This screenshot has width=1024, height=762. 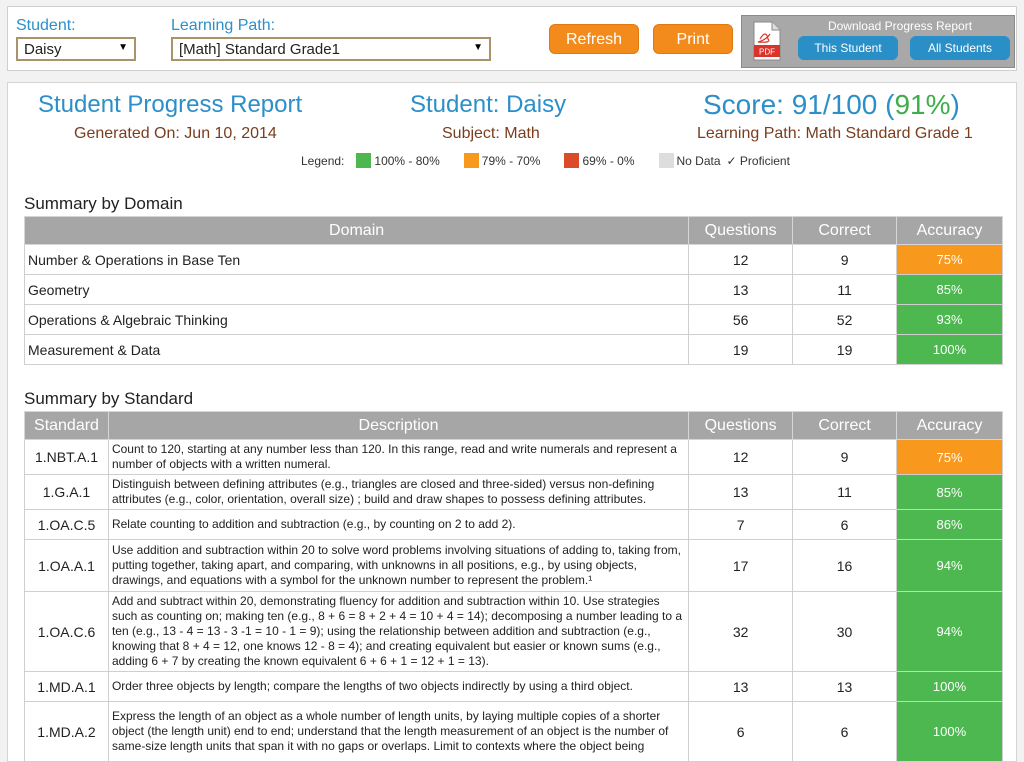 I want to click on legend-swatch-gray, so click(x=666, y=160).